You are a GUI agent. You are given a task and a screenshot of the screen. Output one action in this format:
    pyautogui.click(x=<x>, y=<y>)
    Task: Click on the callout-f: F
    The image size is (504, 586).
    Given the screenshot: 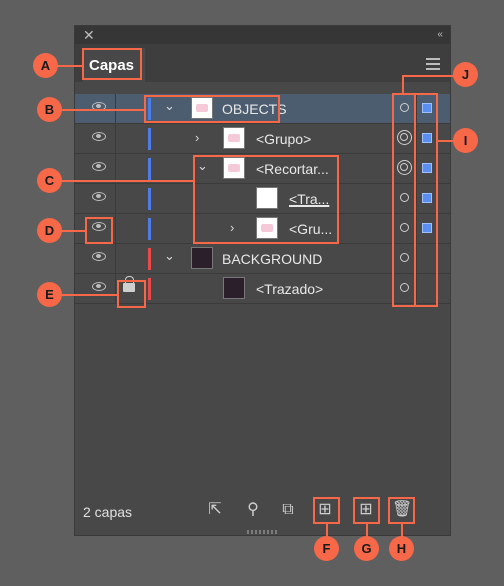 What is the action you would take?
    pyautogui.click(x=326, y=548)
    